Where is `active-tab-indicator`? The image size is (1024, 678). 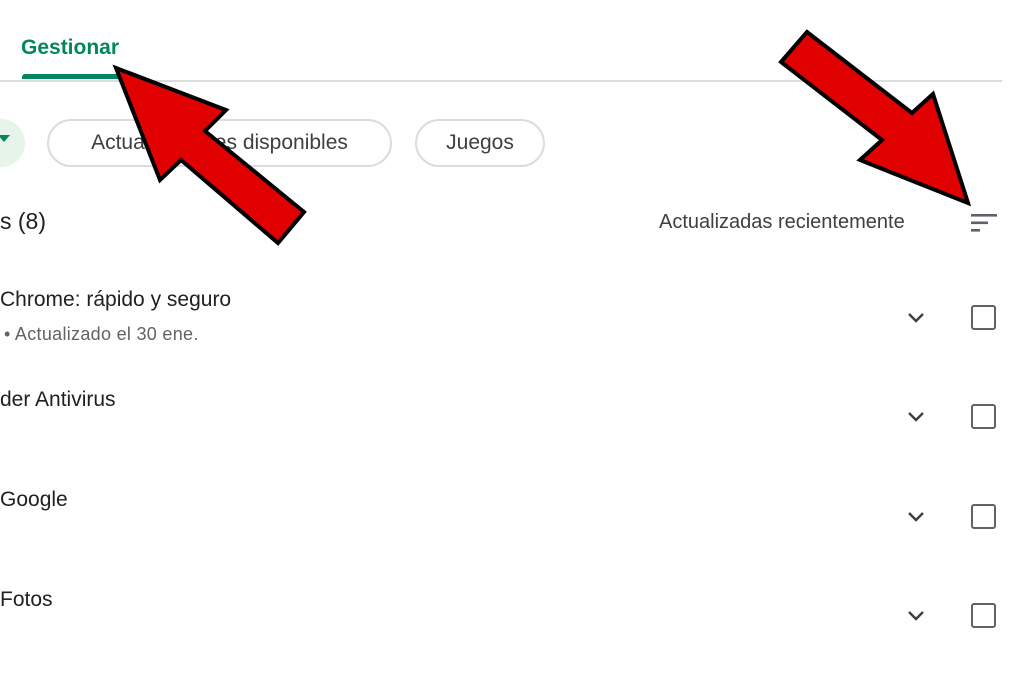 active-tab-indicator is located at coordinates (73, 76).